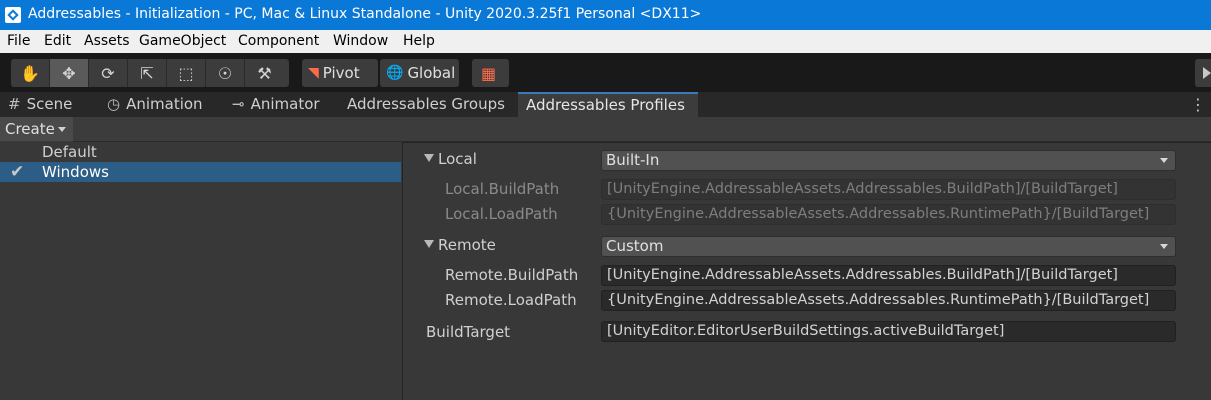 The image size is (1211, 400). Describe the element at coordinates (69, 73) in the screenshot. I see `move-tool-icon: ✥` at that location.